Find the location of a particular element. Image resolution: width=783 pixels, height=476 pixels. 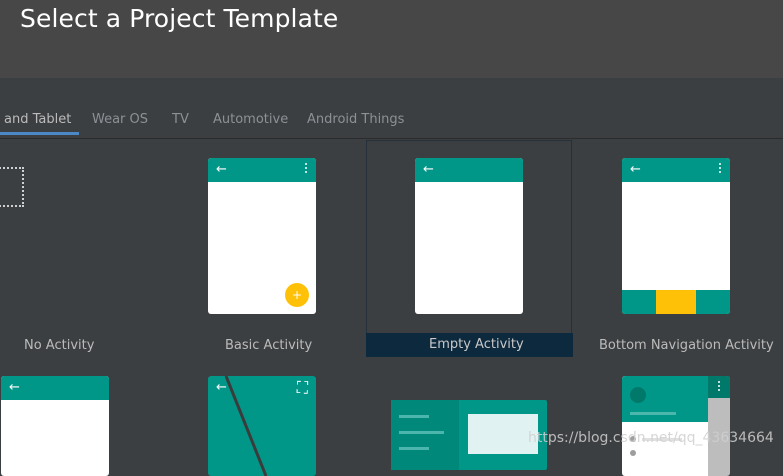

bottom-navigation-bar is located at coordinates (676, 302).